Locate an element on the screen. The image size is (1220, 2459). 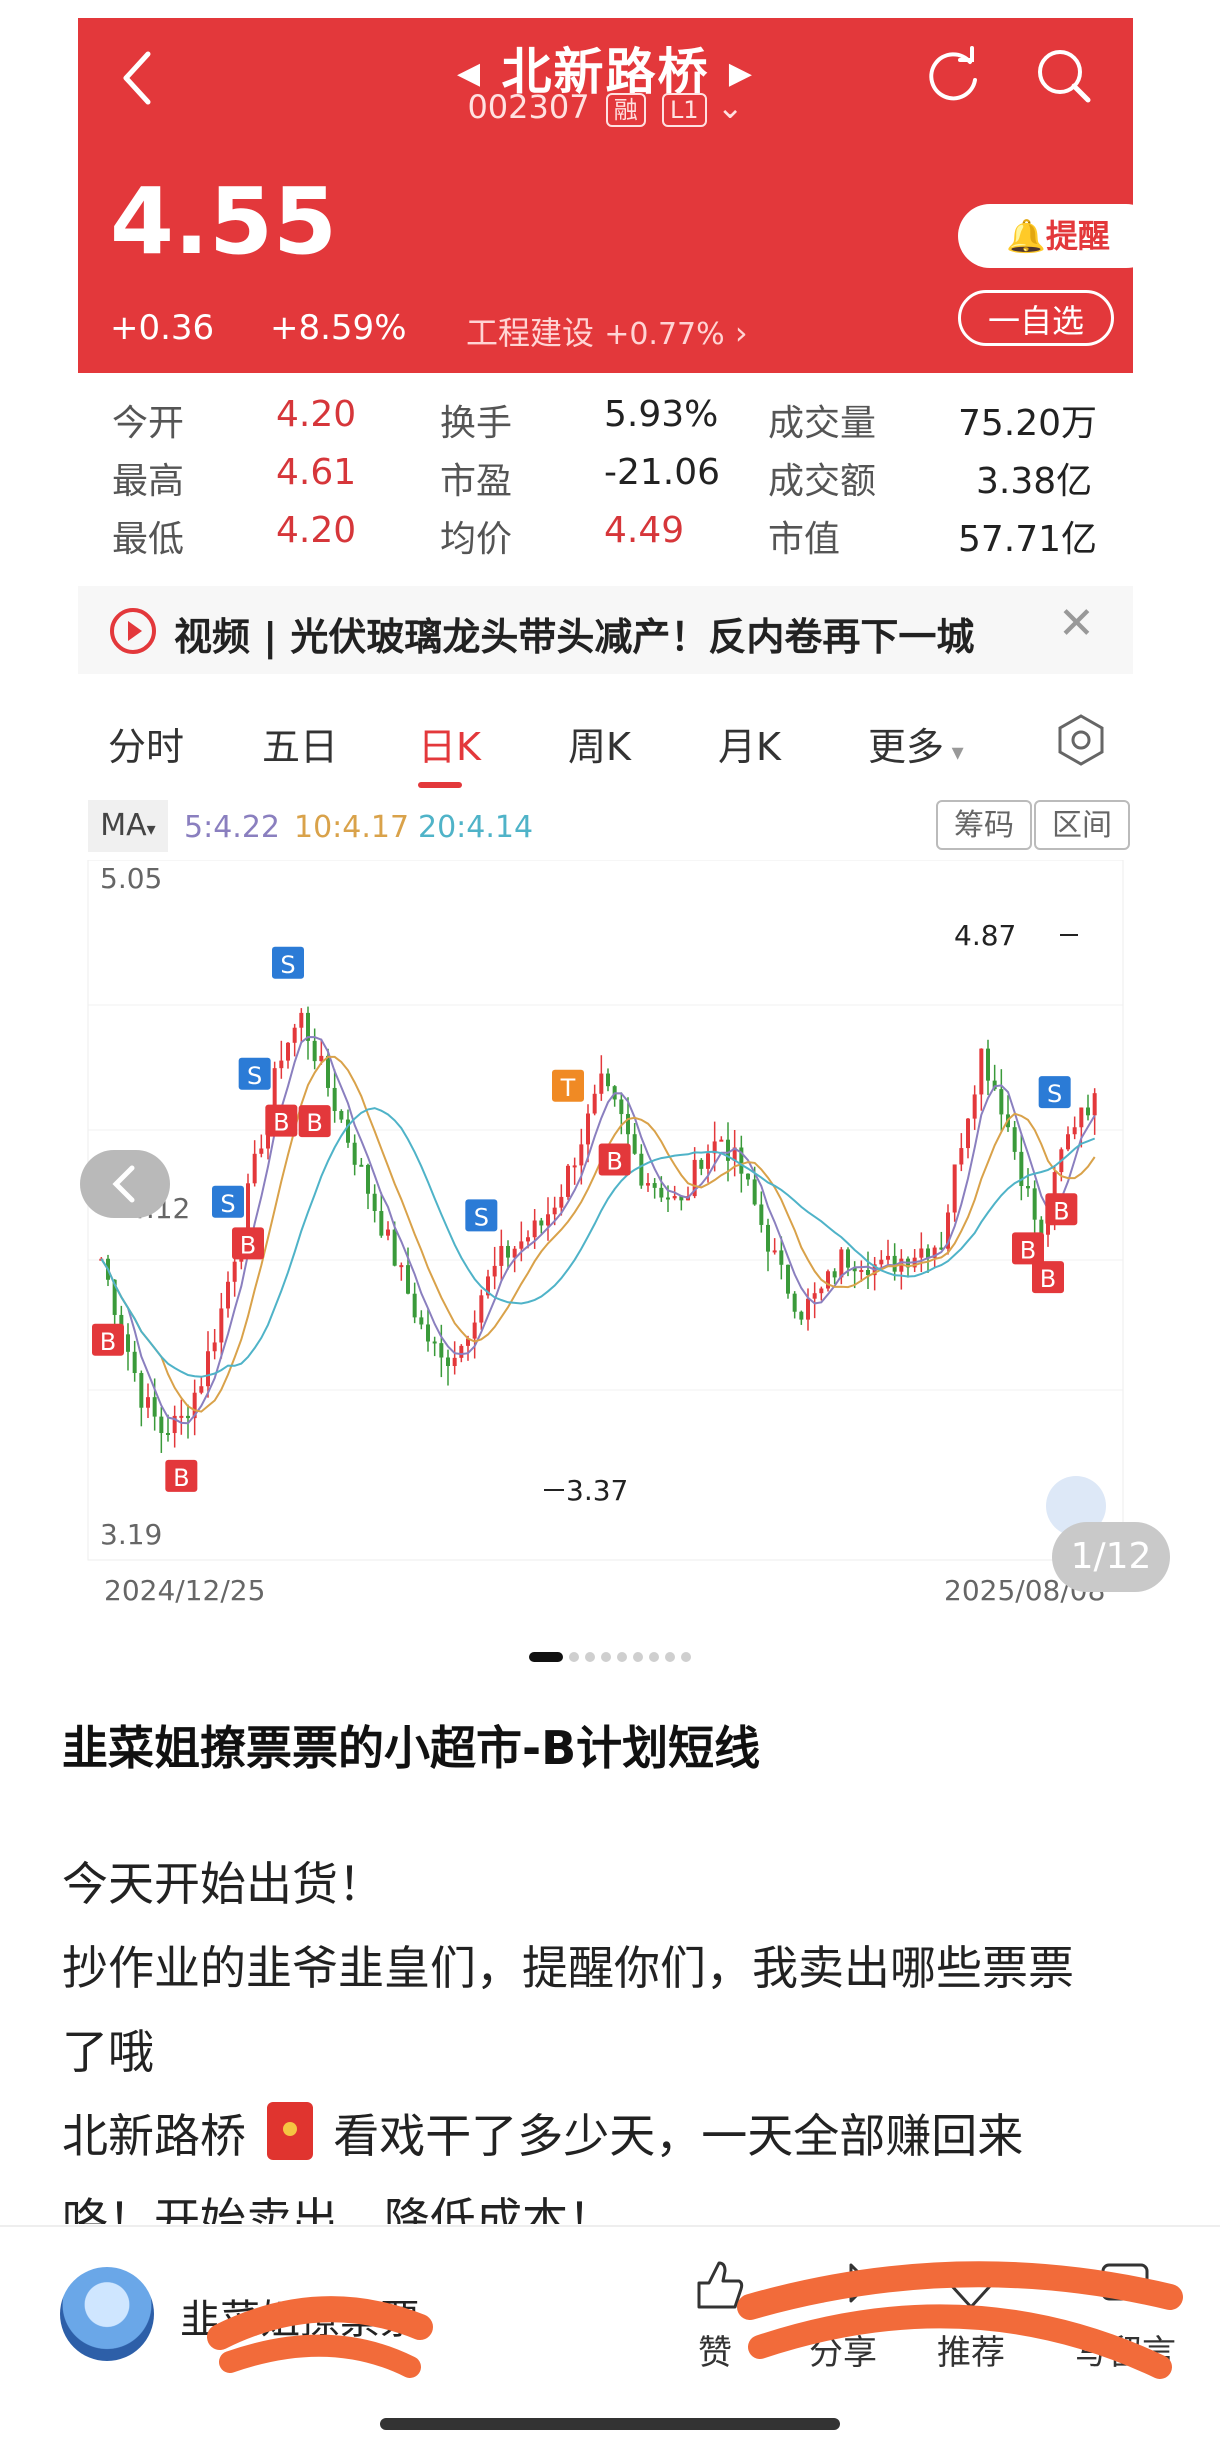
sector-link: 工程建设 +0.77% › is located at coordinates (607, 331).